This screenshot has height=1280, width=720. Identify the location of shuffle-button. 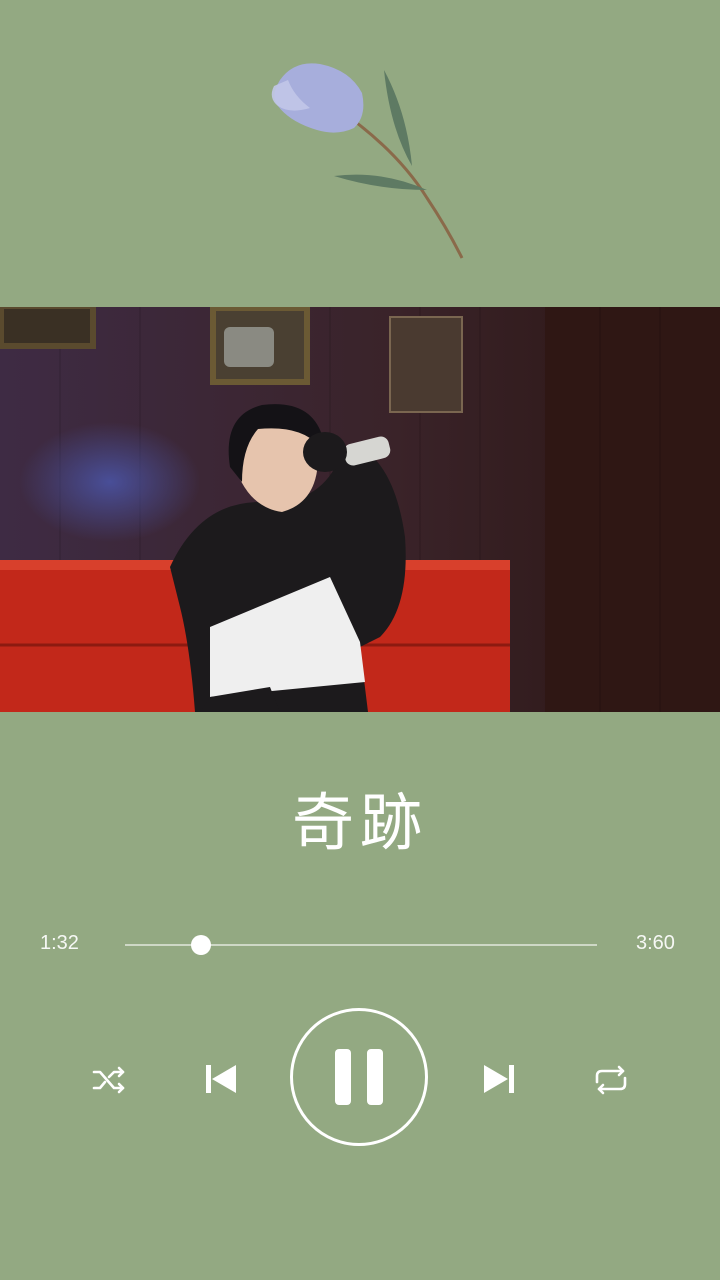
(109, 1080).